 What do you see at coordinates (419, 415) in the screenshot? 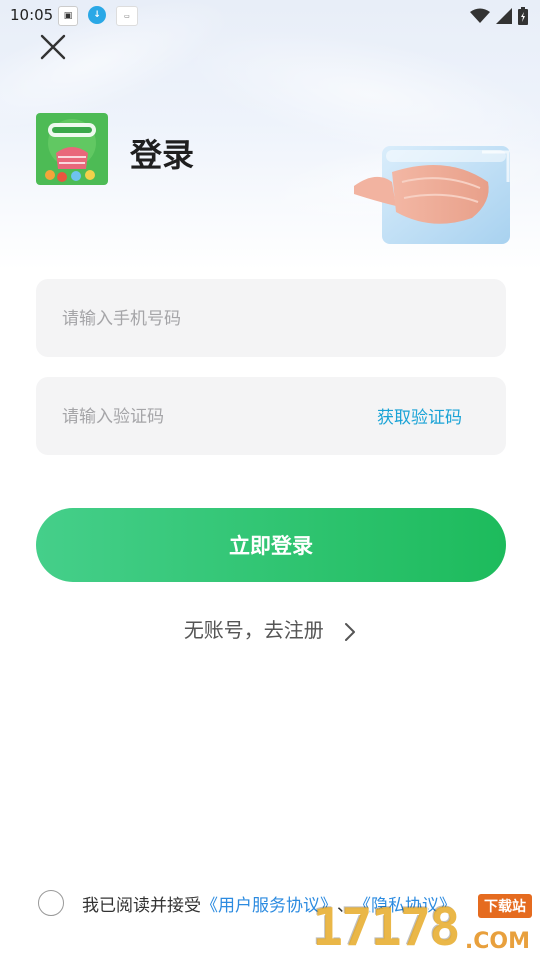
I see `get-code-button: 获取验证码` at bounding box center [419, 415].